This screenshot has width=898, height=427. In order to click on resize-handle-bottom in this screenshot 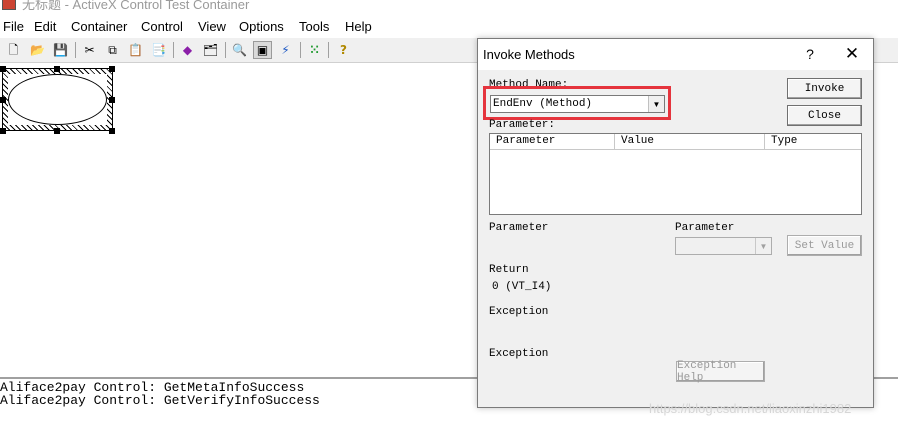, I will do `click(57, 131)`.